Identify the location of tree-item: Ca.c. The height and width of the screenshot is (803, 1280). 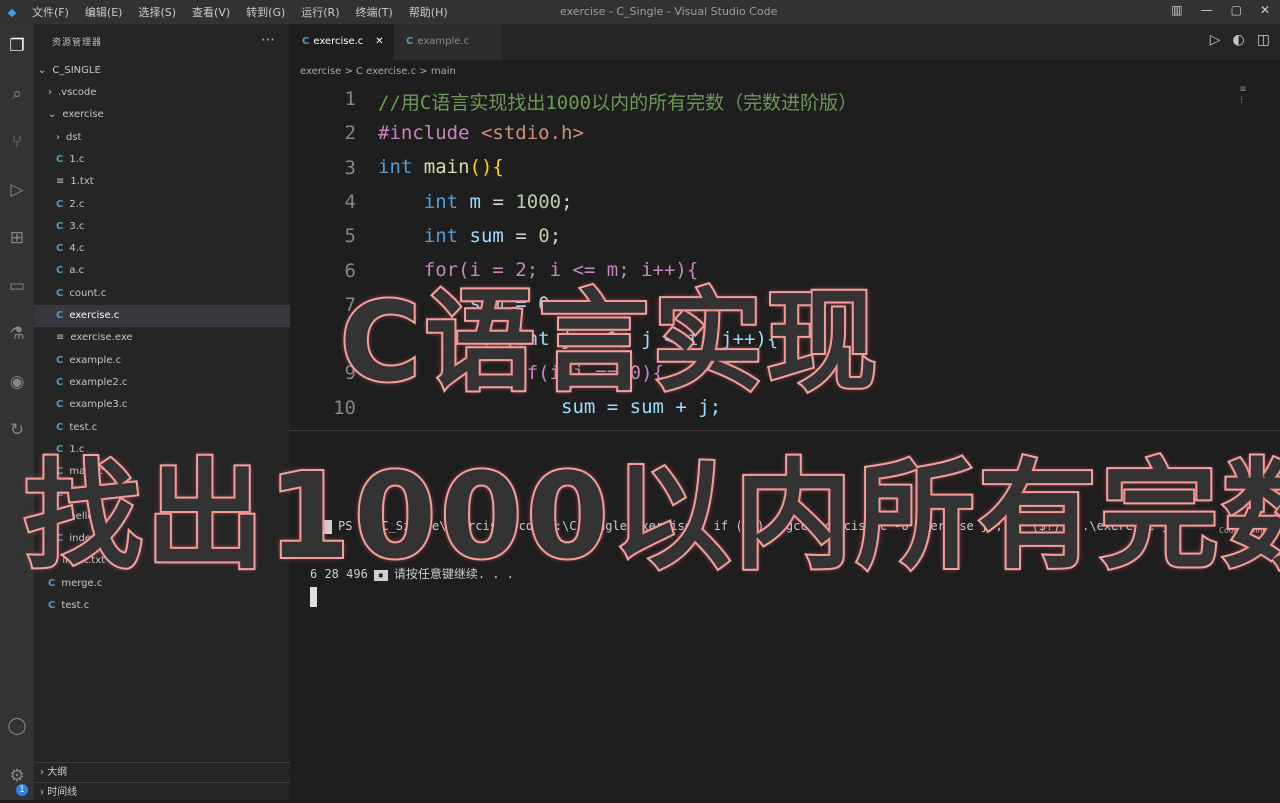
(173, 271).